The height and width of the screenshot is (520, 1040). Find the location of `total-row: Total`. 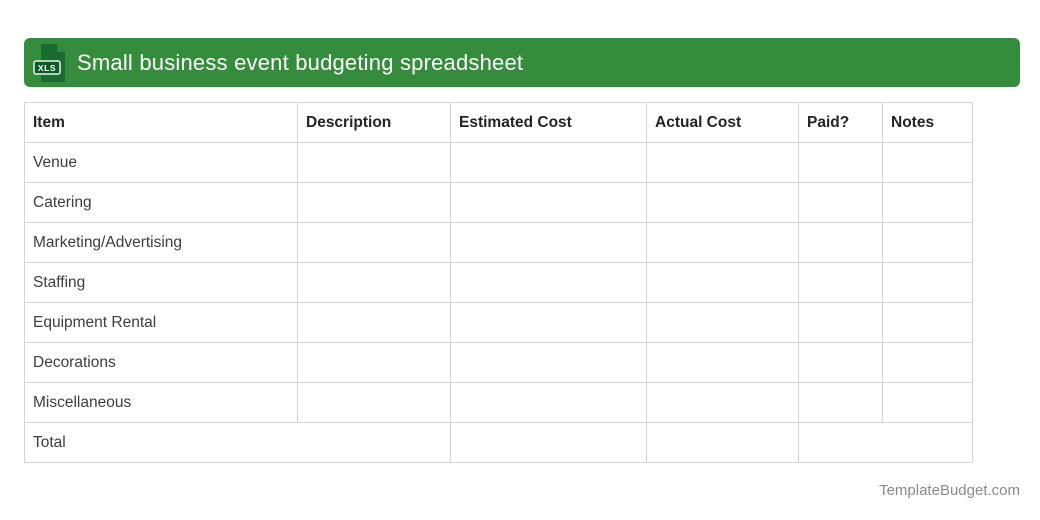

total-row: Total is located at coordinates (498, 442).